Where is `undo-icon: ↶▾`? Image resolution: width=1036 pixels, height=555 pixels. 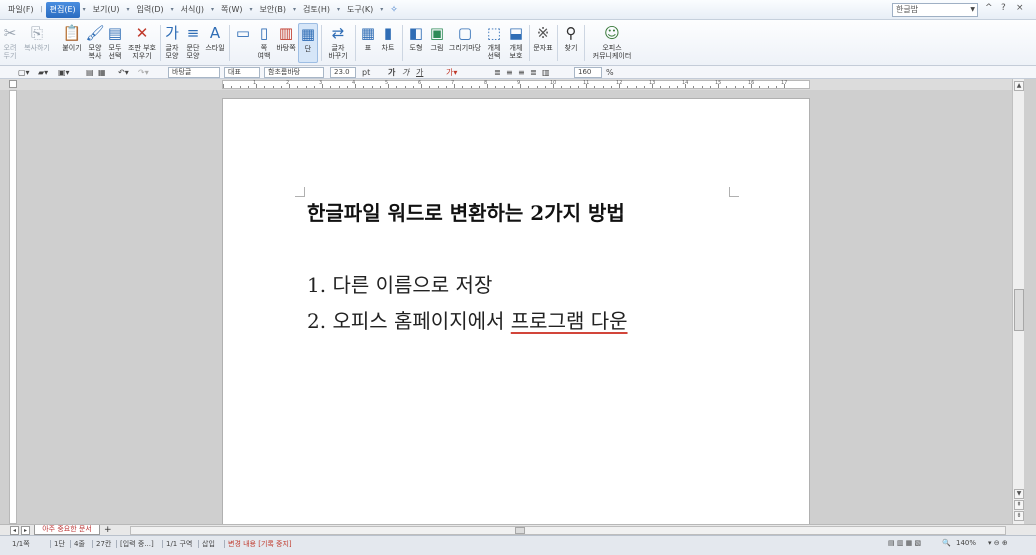 undo-icon: ↶▾ is located at coordinates (123, 72).